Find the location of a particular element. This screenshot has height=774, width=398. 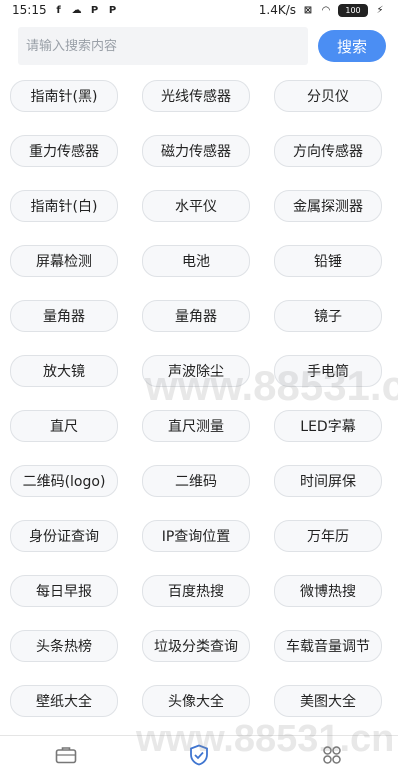

nav-security is located at coordinates (199, 755).